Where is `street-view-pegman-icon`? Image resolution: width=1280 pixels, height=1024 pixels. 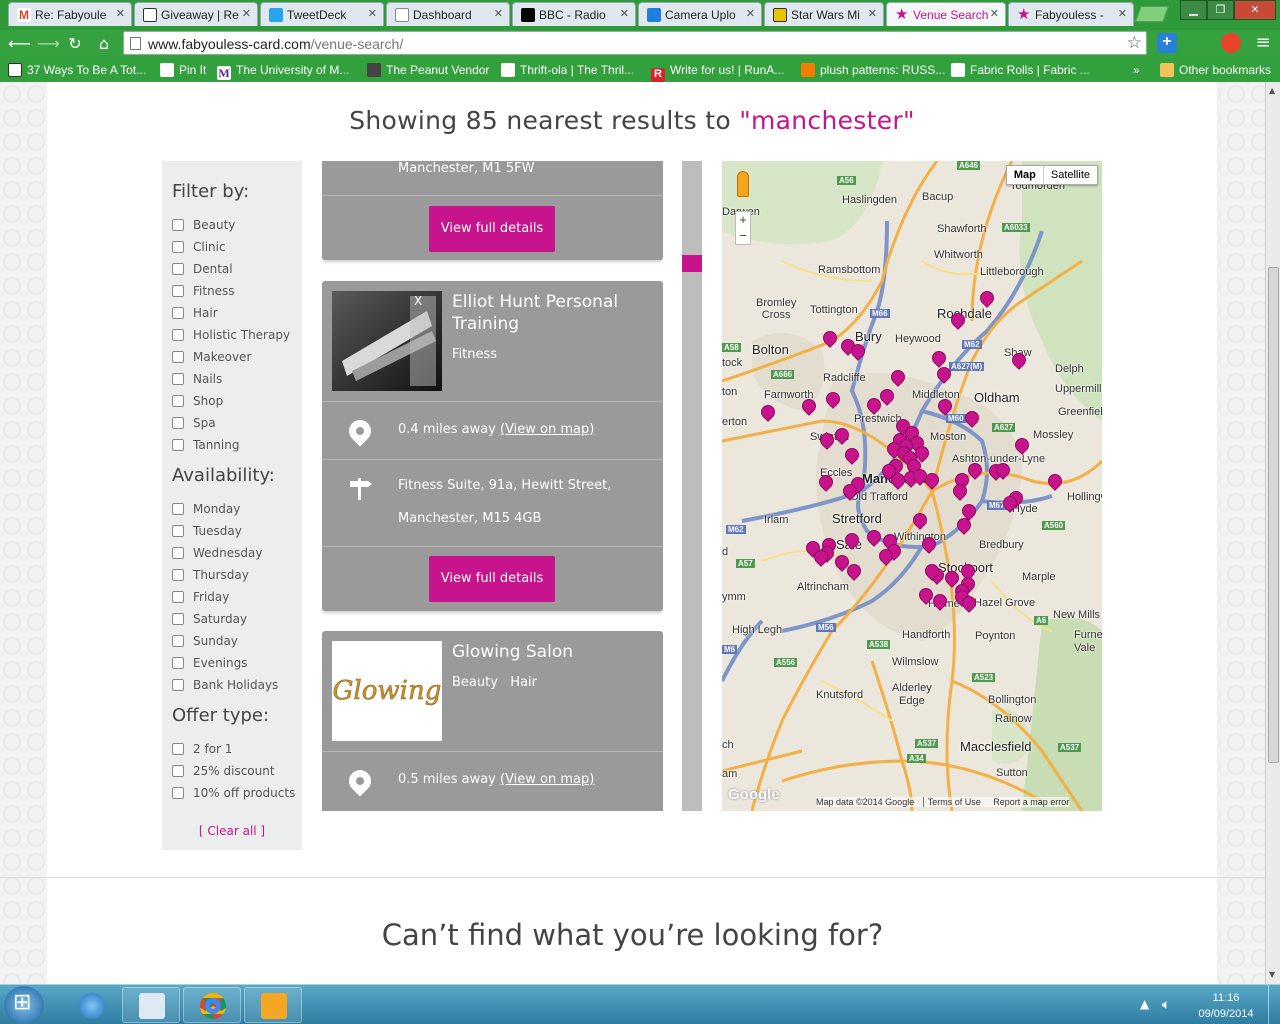
street-view-pegman-icon is located at coordinates (743, 184).